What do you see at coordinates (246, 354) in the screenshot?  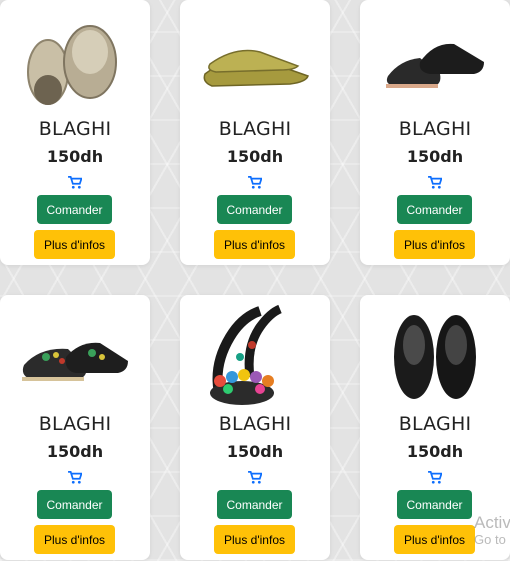 I see `product-image-pompom-sandal` at bounding box center [246, 354].